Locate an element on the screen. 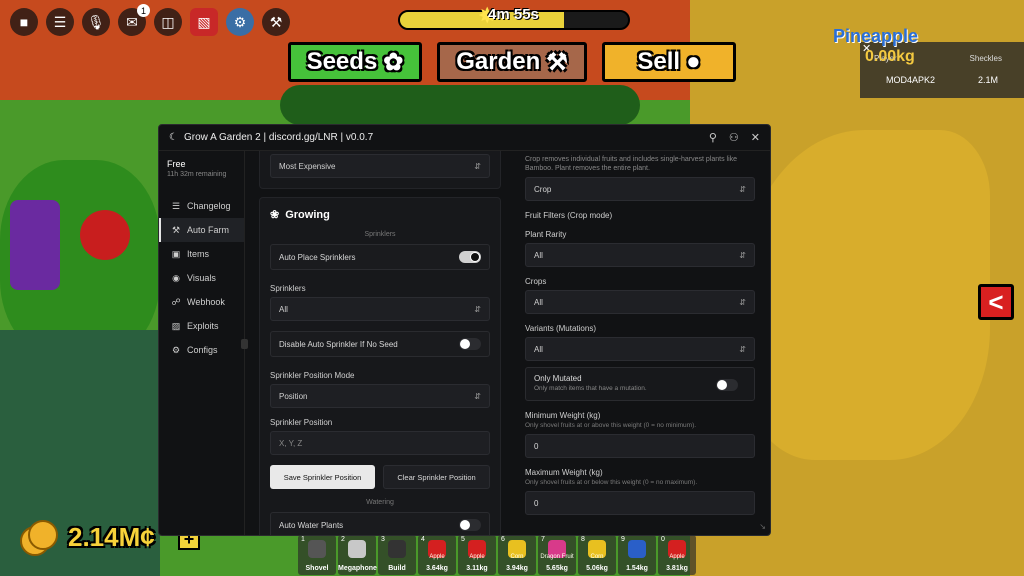 This screenshot has height=576, width=1024. disable-auto-sprinkler-row: Disable Auto Sprinkler If No Seed is located at coordinates (380, 344).